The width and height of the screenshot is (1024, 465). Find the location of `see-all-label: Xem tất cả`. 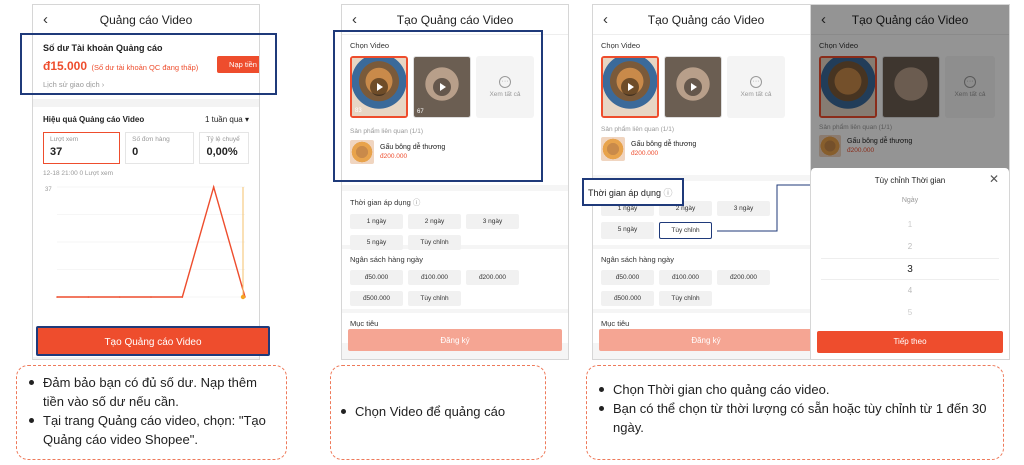

see-all-label: Xem tất cả is located at coordinates (756, 94).